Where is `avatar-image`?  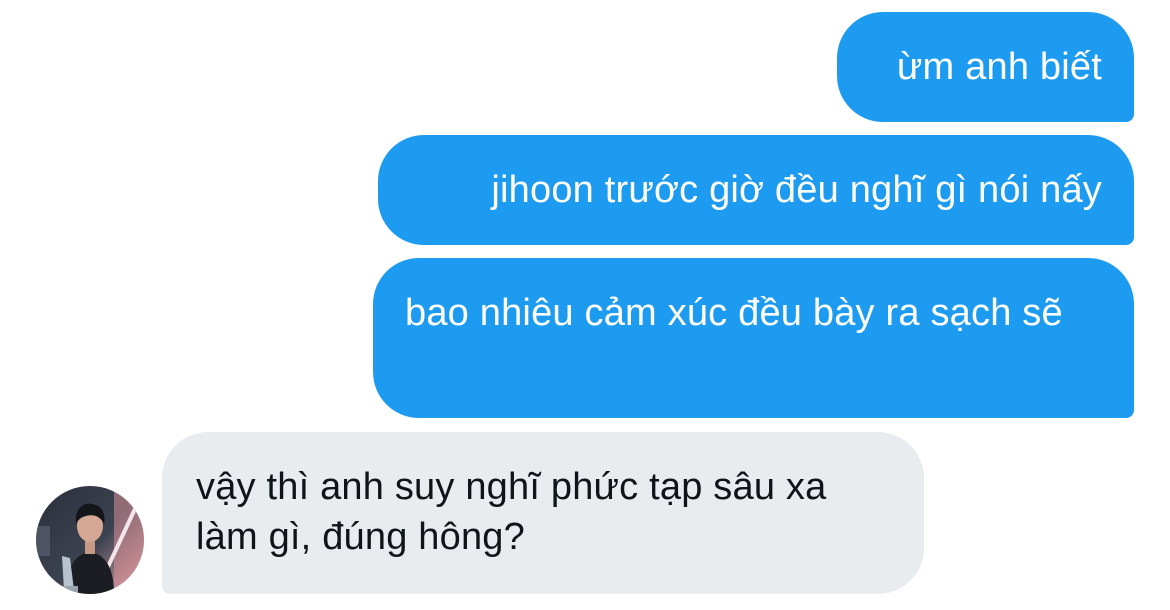
avatar-image is located at coordinates (90, 540).